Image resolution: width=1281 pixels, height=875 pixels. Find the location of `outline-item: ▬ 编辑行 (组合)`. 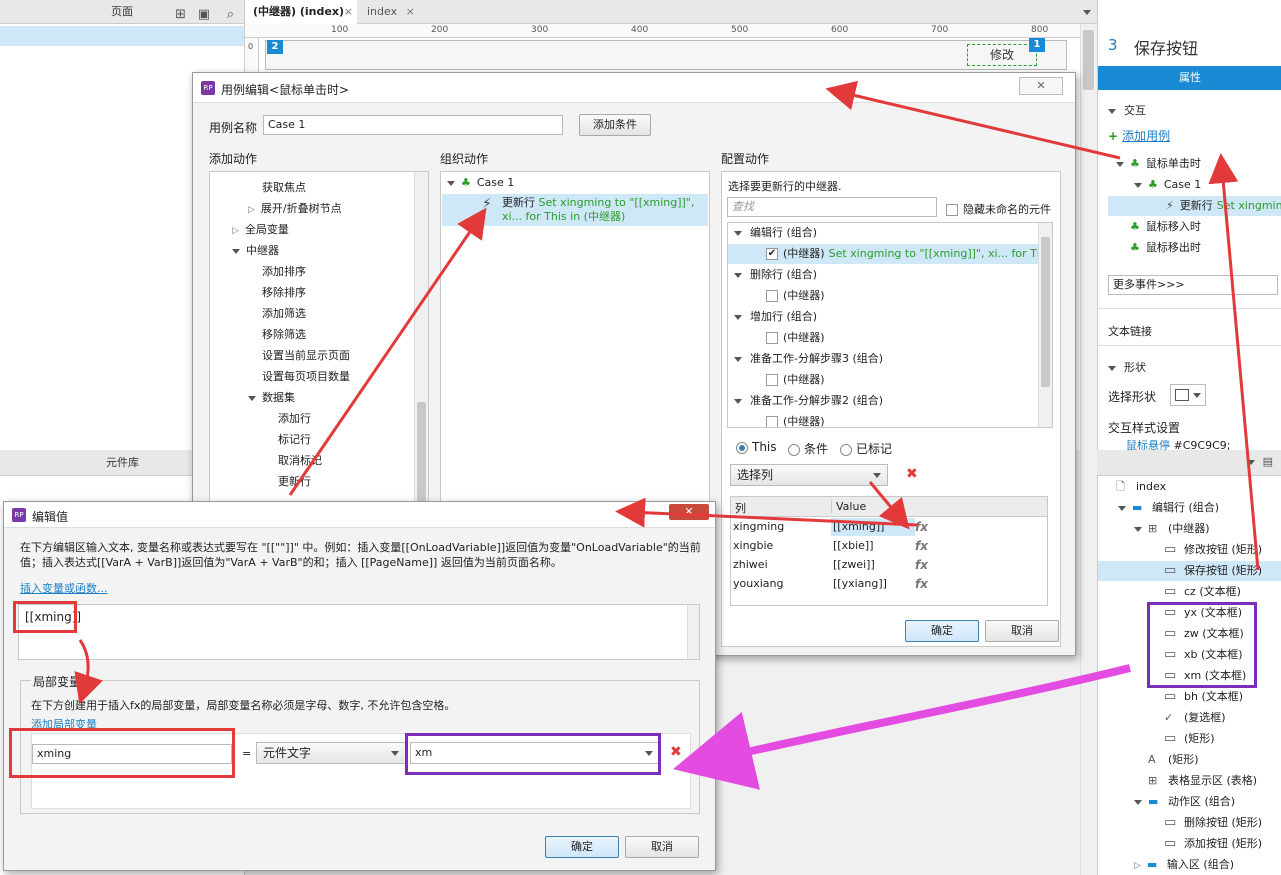

outline-item: ▬ 编辑行 (组合) is located at coordinates (1189, 508).